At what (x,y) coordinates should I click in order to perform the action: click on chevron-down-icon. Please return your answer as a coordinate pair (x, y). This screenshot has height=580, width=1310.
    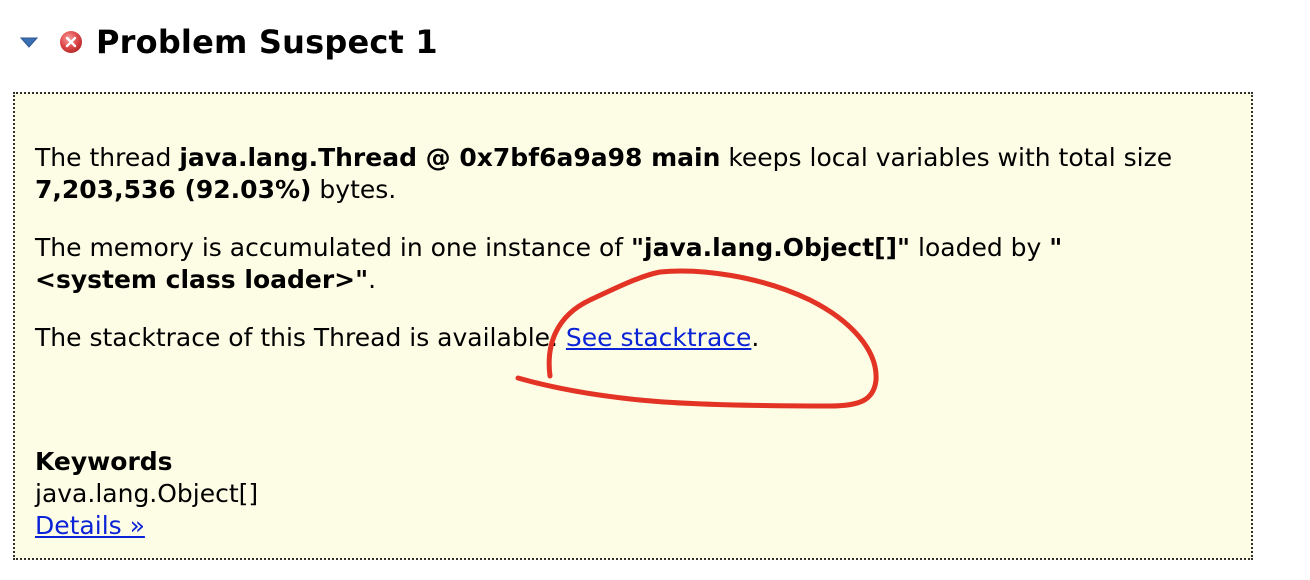
    Looking at the image, I should click on (29, 42).